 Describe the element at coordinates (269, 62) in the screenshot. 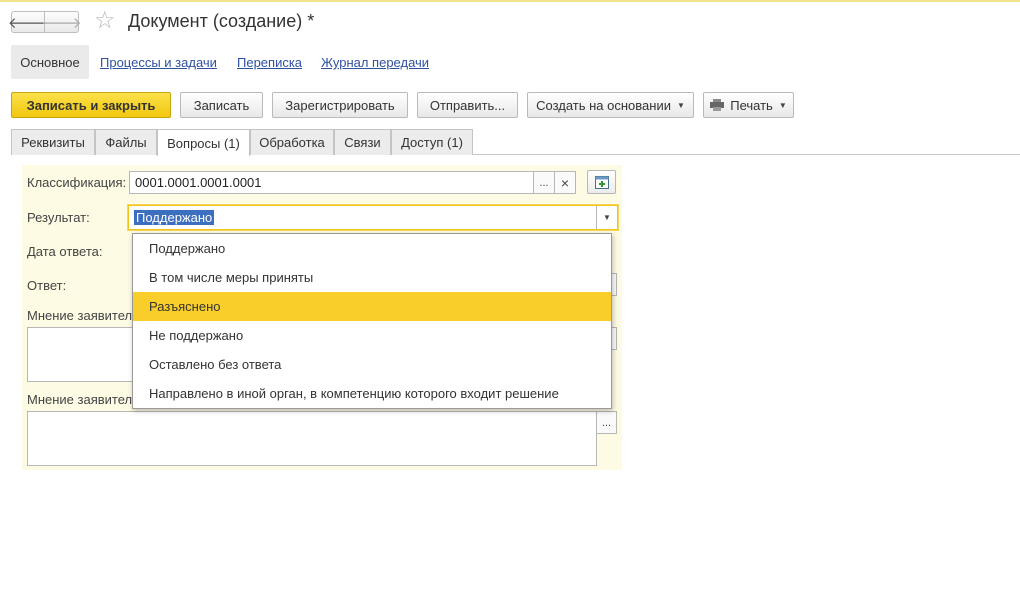

I see `section-link-correspondence: Переписка` at that location.